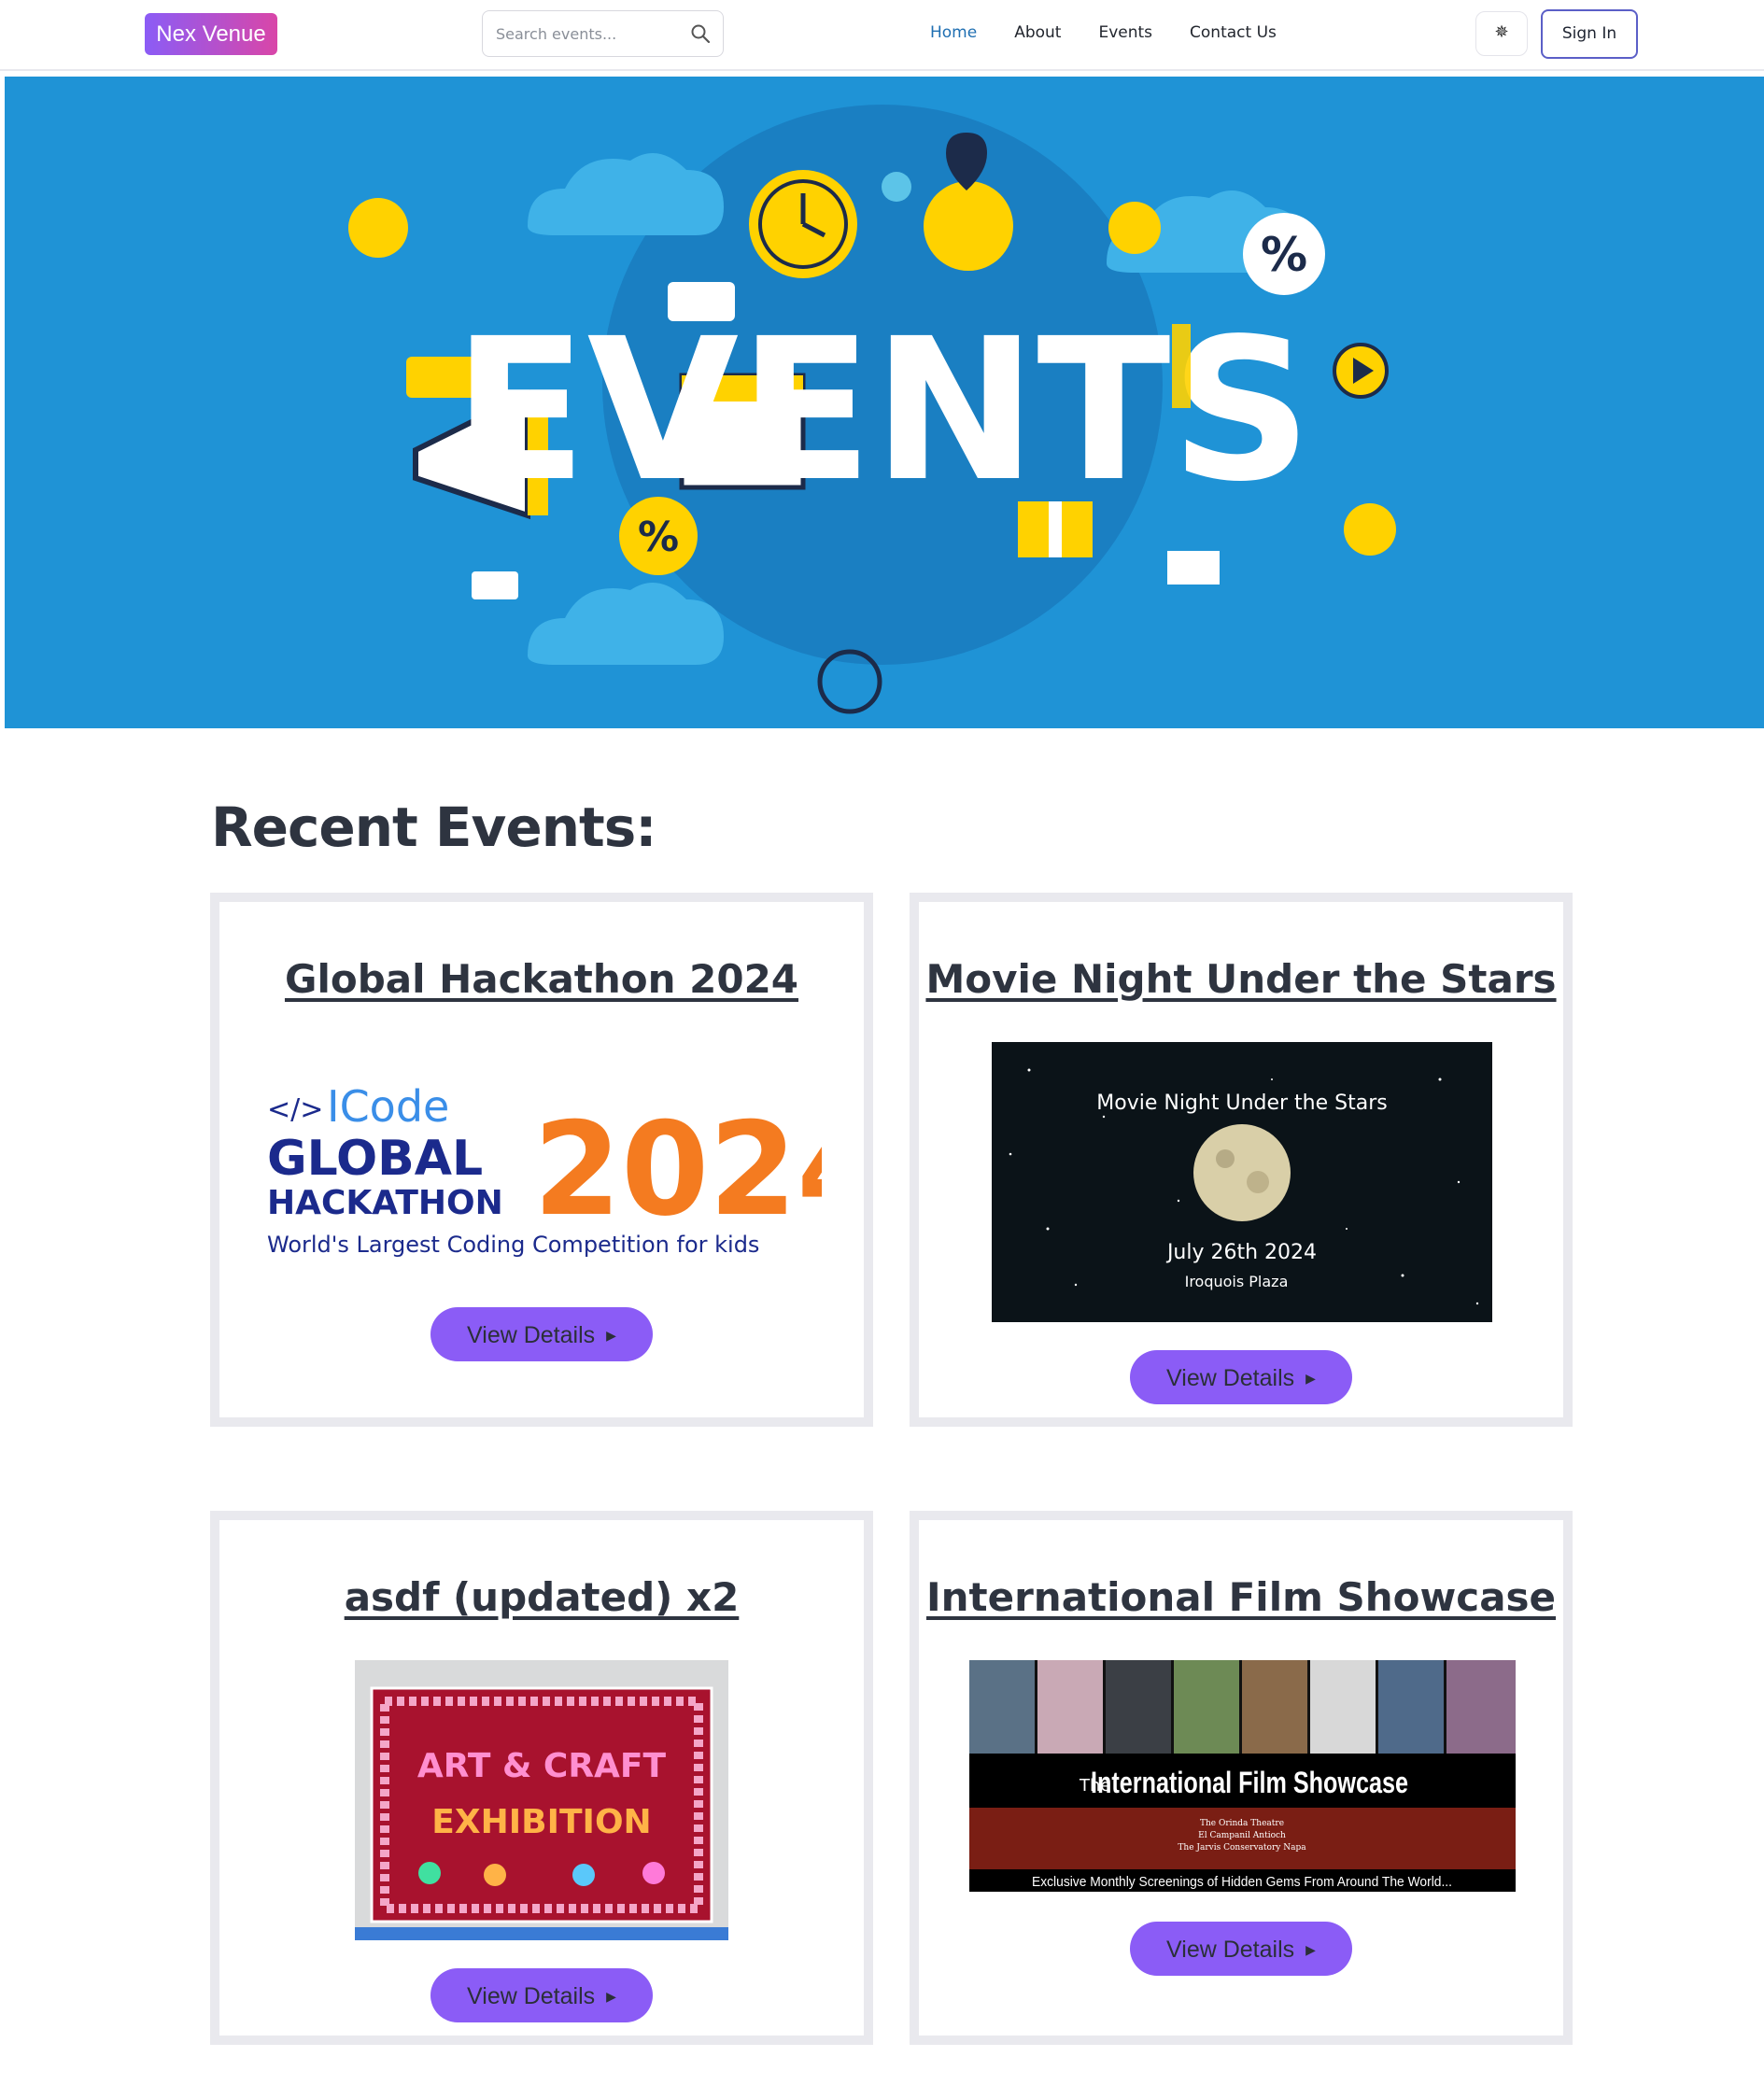 The height and width of the screenshot is (2085, 1764). I want to click on svg-text: Movie Night Under the Stars, so click(1242, 1103).